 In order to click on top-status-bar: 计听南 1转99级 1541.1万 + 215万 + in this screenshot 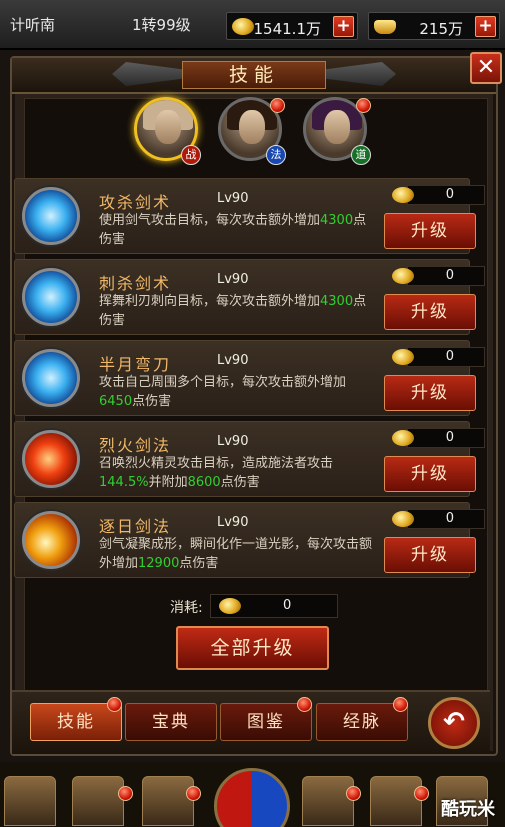, I will do `click(252, 25)`.